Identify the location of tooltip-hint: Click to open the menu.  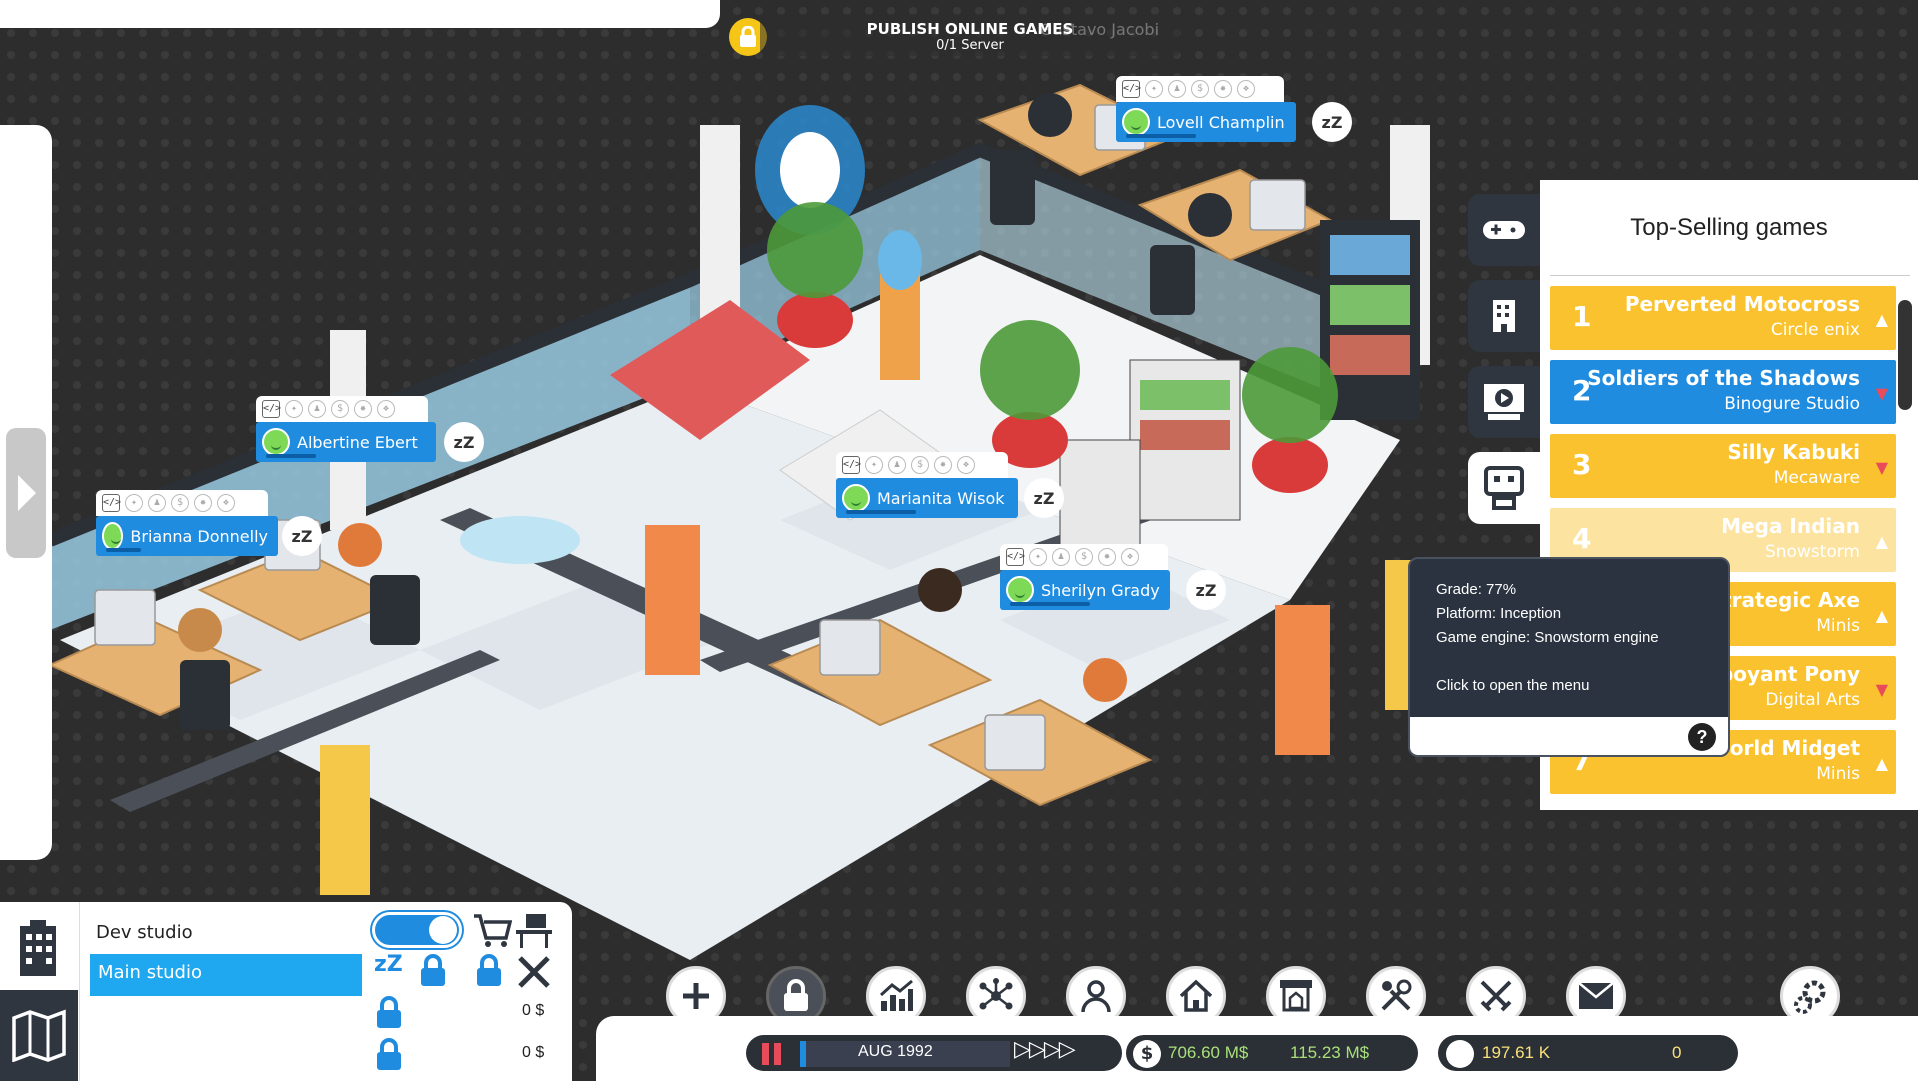
(1513, 685).